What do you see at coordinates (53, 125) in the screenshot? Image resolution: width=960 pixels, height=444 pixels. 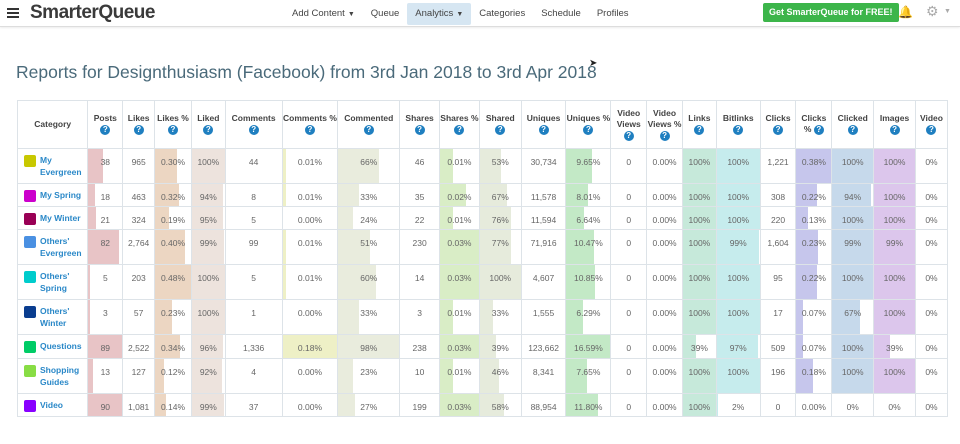 I see `column-header: Category` at bounding box center [53, 125].